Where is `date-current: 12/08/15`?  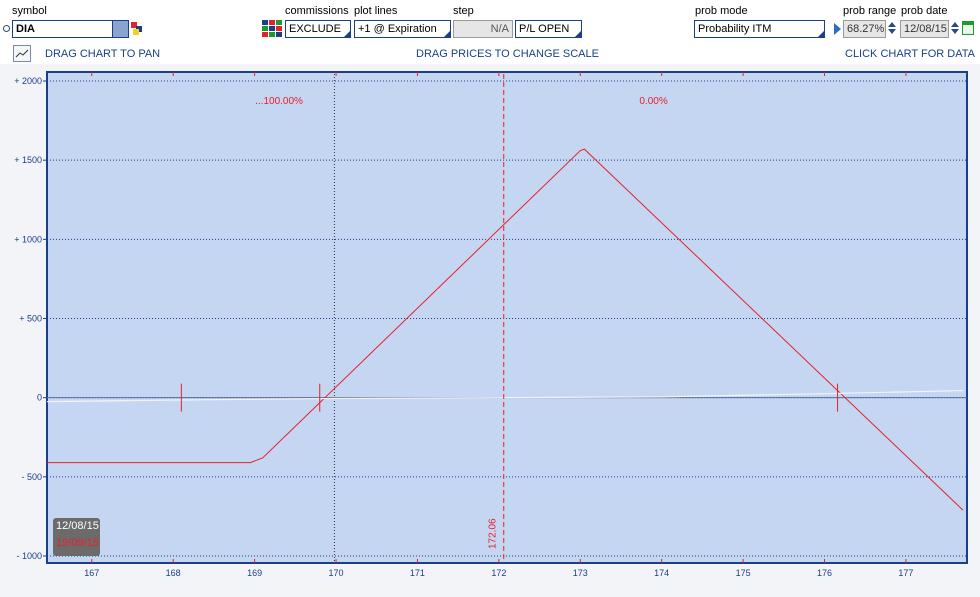 date-current: 12/08/15 is located at coordinates (77, 526).